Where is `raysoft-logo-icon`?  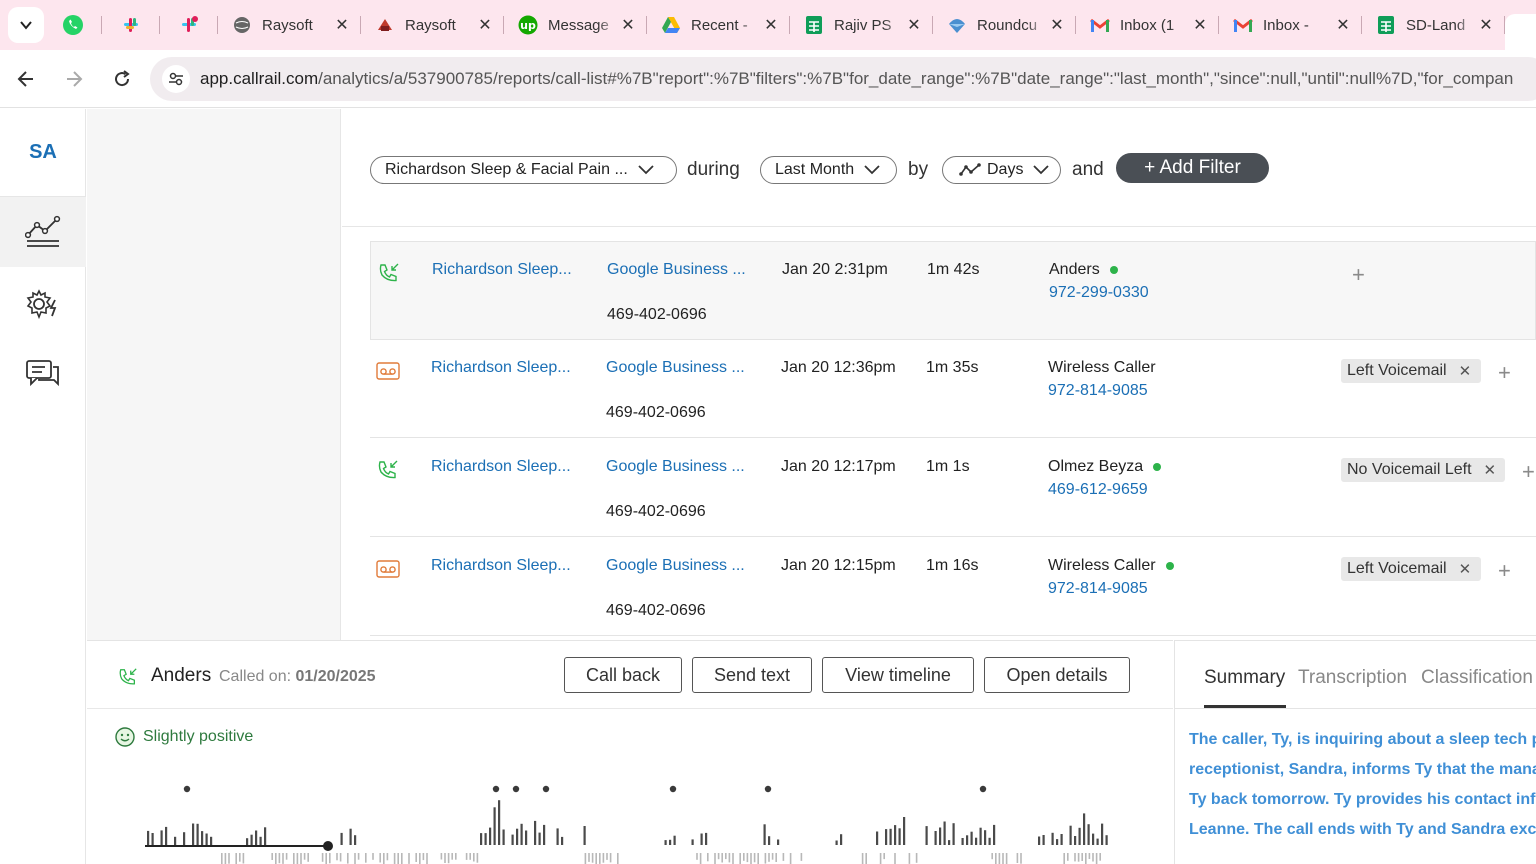
raysoft-logo-icon is located at coordinates (385, 25).